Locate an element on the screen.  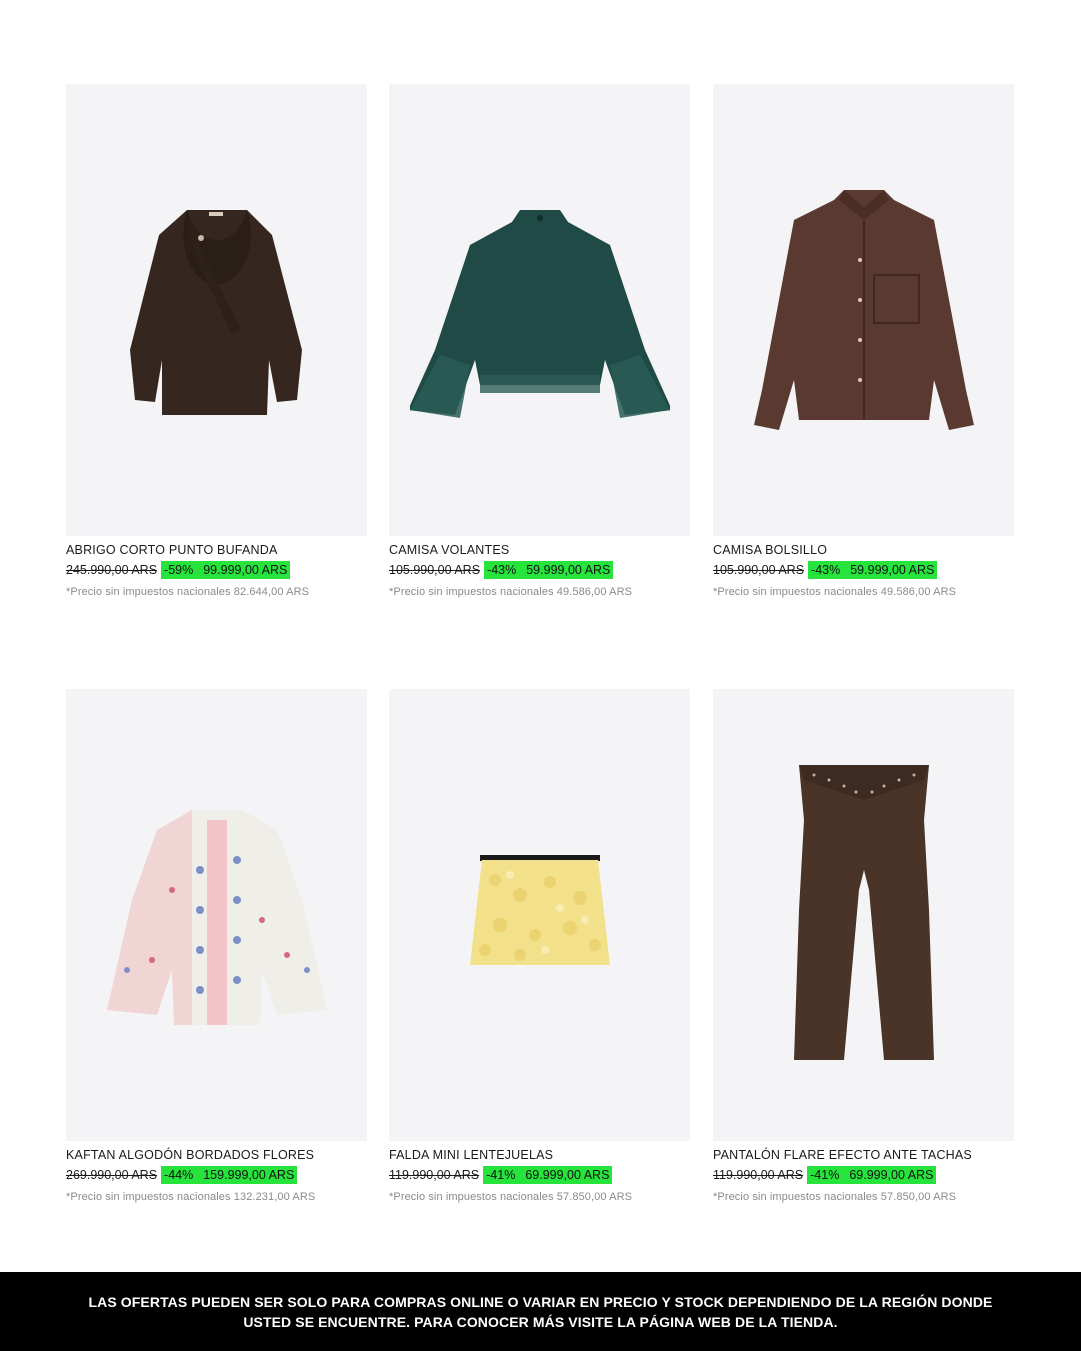
price-row: 245.990,00 ARS -59% 99.999,00 ARS is located at coordinates (216, 570).